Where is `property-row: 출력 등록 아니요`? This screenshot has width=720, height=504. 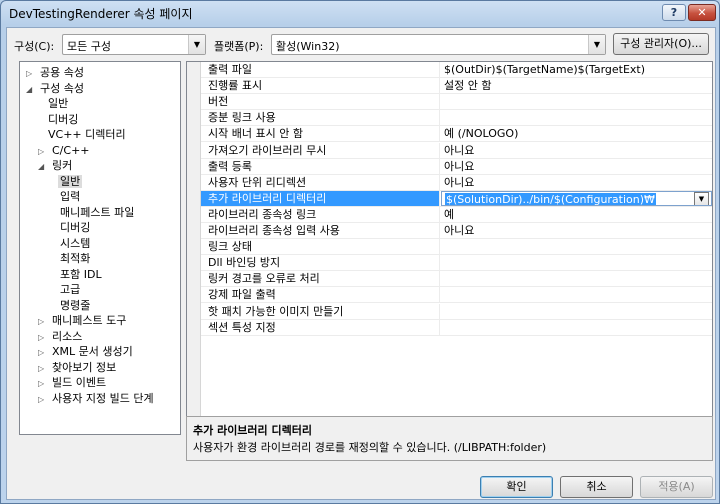 property-row: 출력 등록 아니요 is located at coordinates (456, 166).